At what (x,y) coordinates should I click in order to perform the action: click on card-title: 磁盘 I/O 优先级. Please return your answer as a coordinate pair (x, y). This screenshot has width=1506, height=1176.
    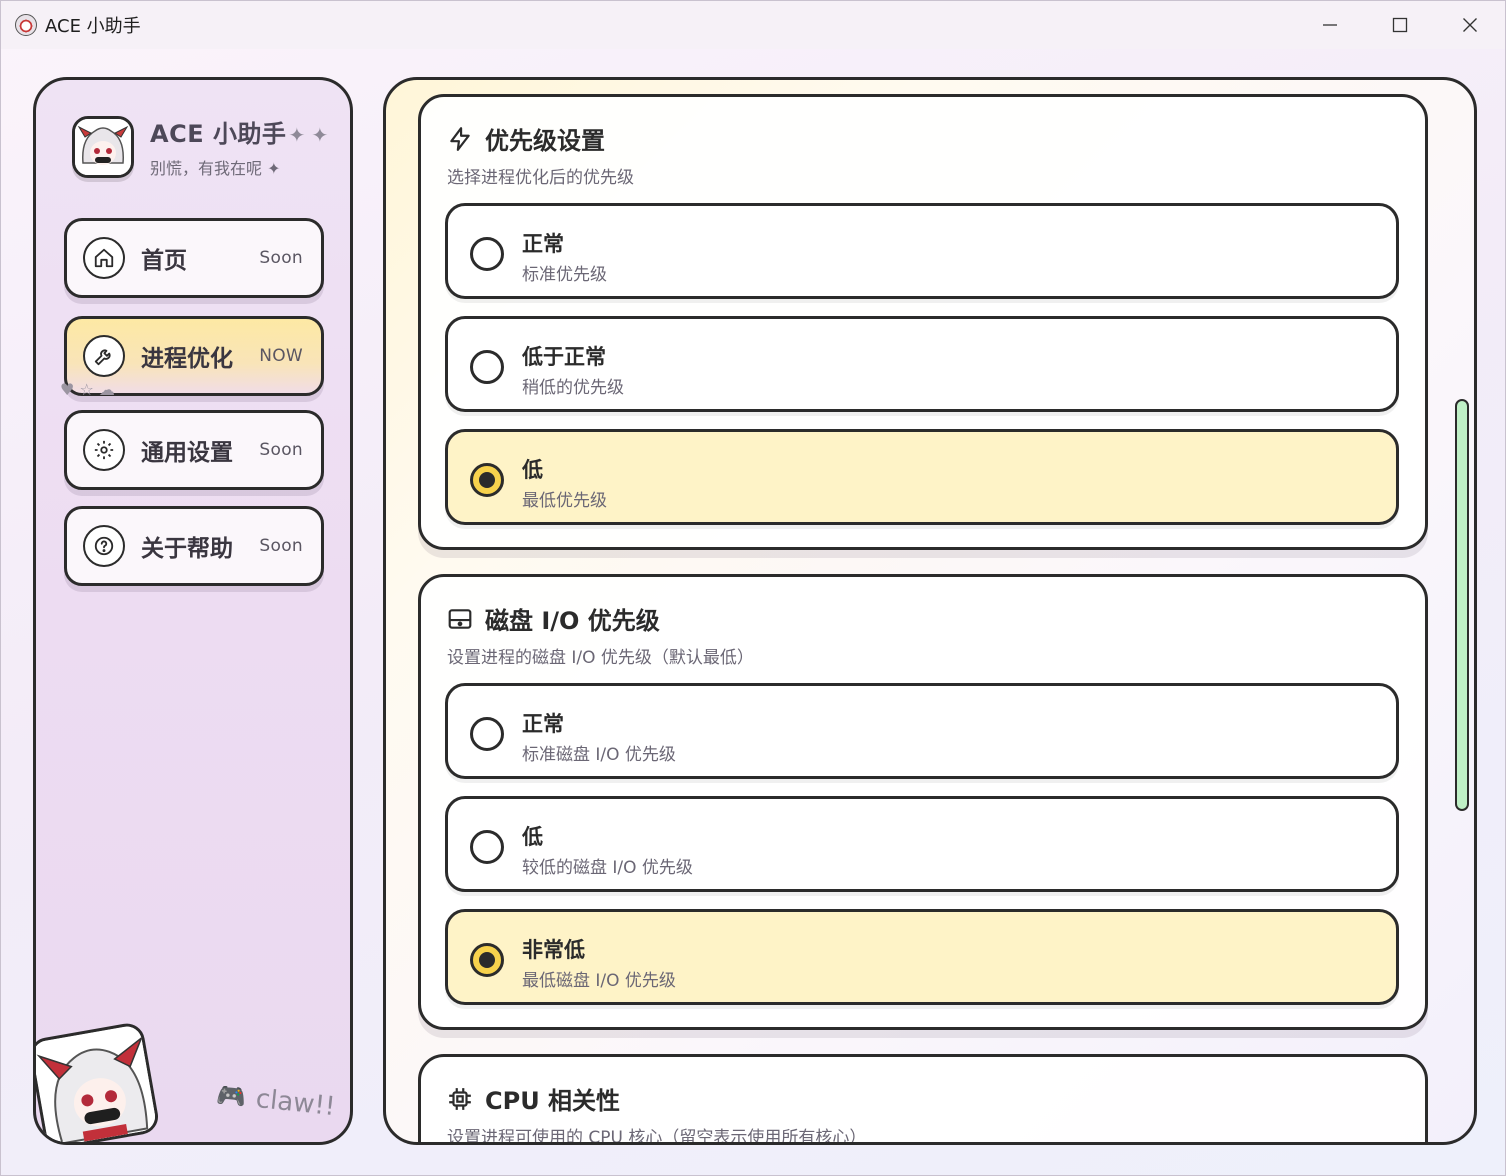
    Looking at the image, I should click on (572, 621).